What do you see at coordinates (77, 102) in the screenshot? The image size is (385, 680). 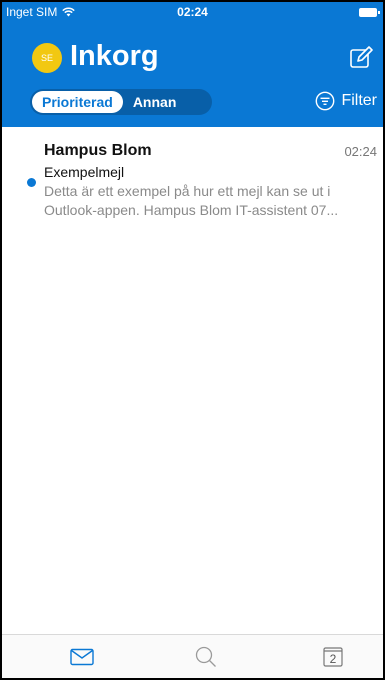 I see `tab-prioriterad: Prioriterad` at bounding box center [77, 102].